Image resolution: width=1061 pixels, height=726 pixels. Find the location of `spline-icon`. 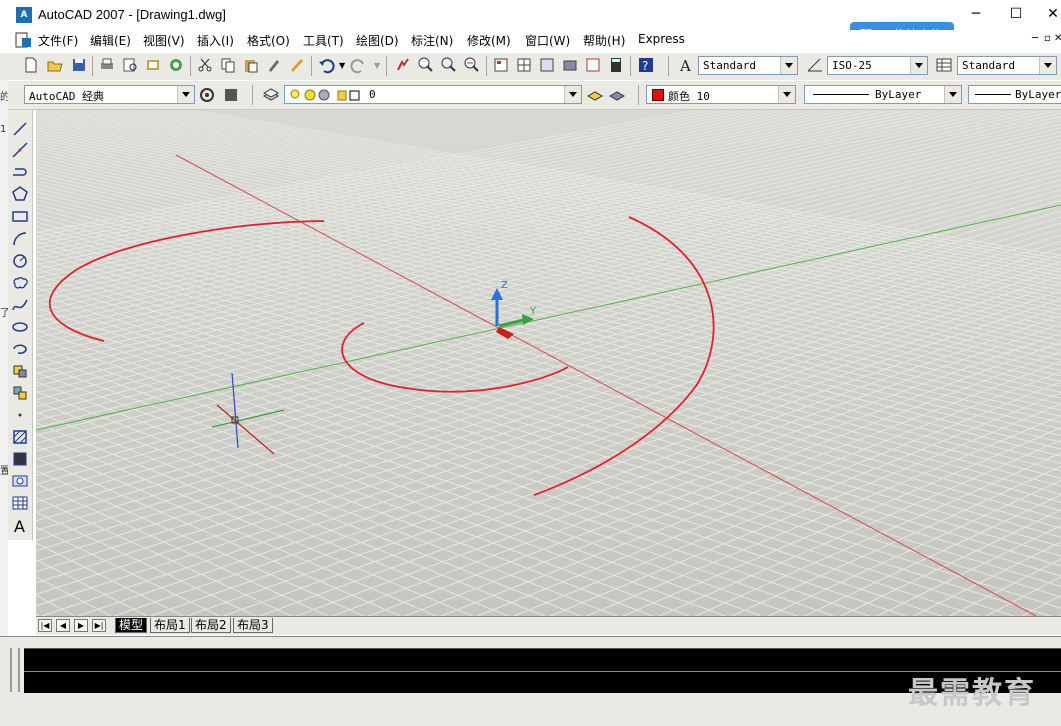

spline-icon is located at coordinates (20, 305).